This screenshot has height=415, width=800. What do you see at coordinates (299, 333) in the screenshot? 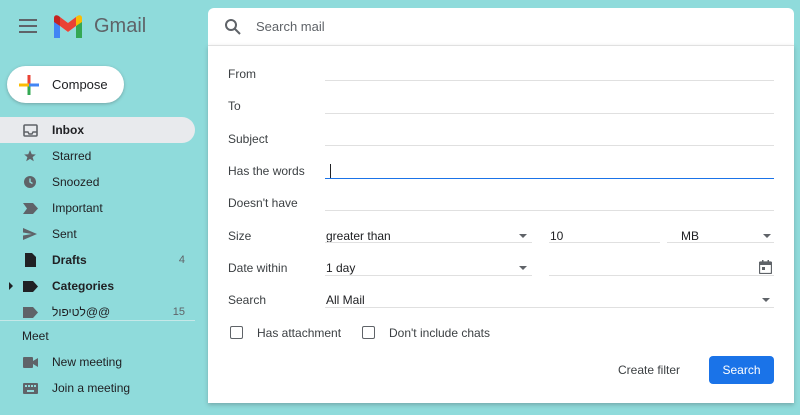
I see `has-attachment-label: Has attachment` at bounding box center [299, 333].